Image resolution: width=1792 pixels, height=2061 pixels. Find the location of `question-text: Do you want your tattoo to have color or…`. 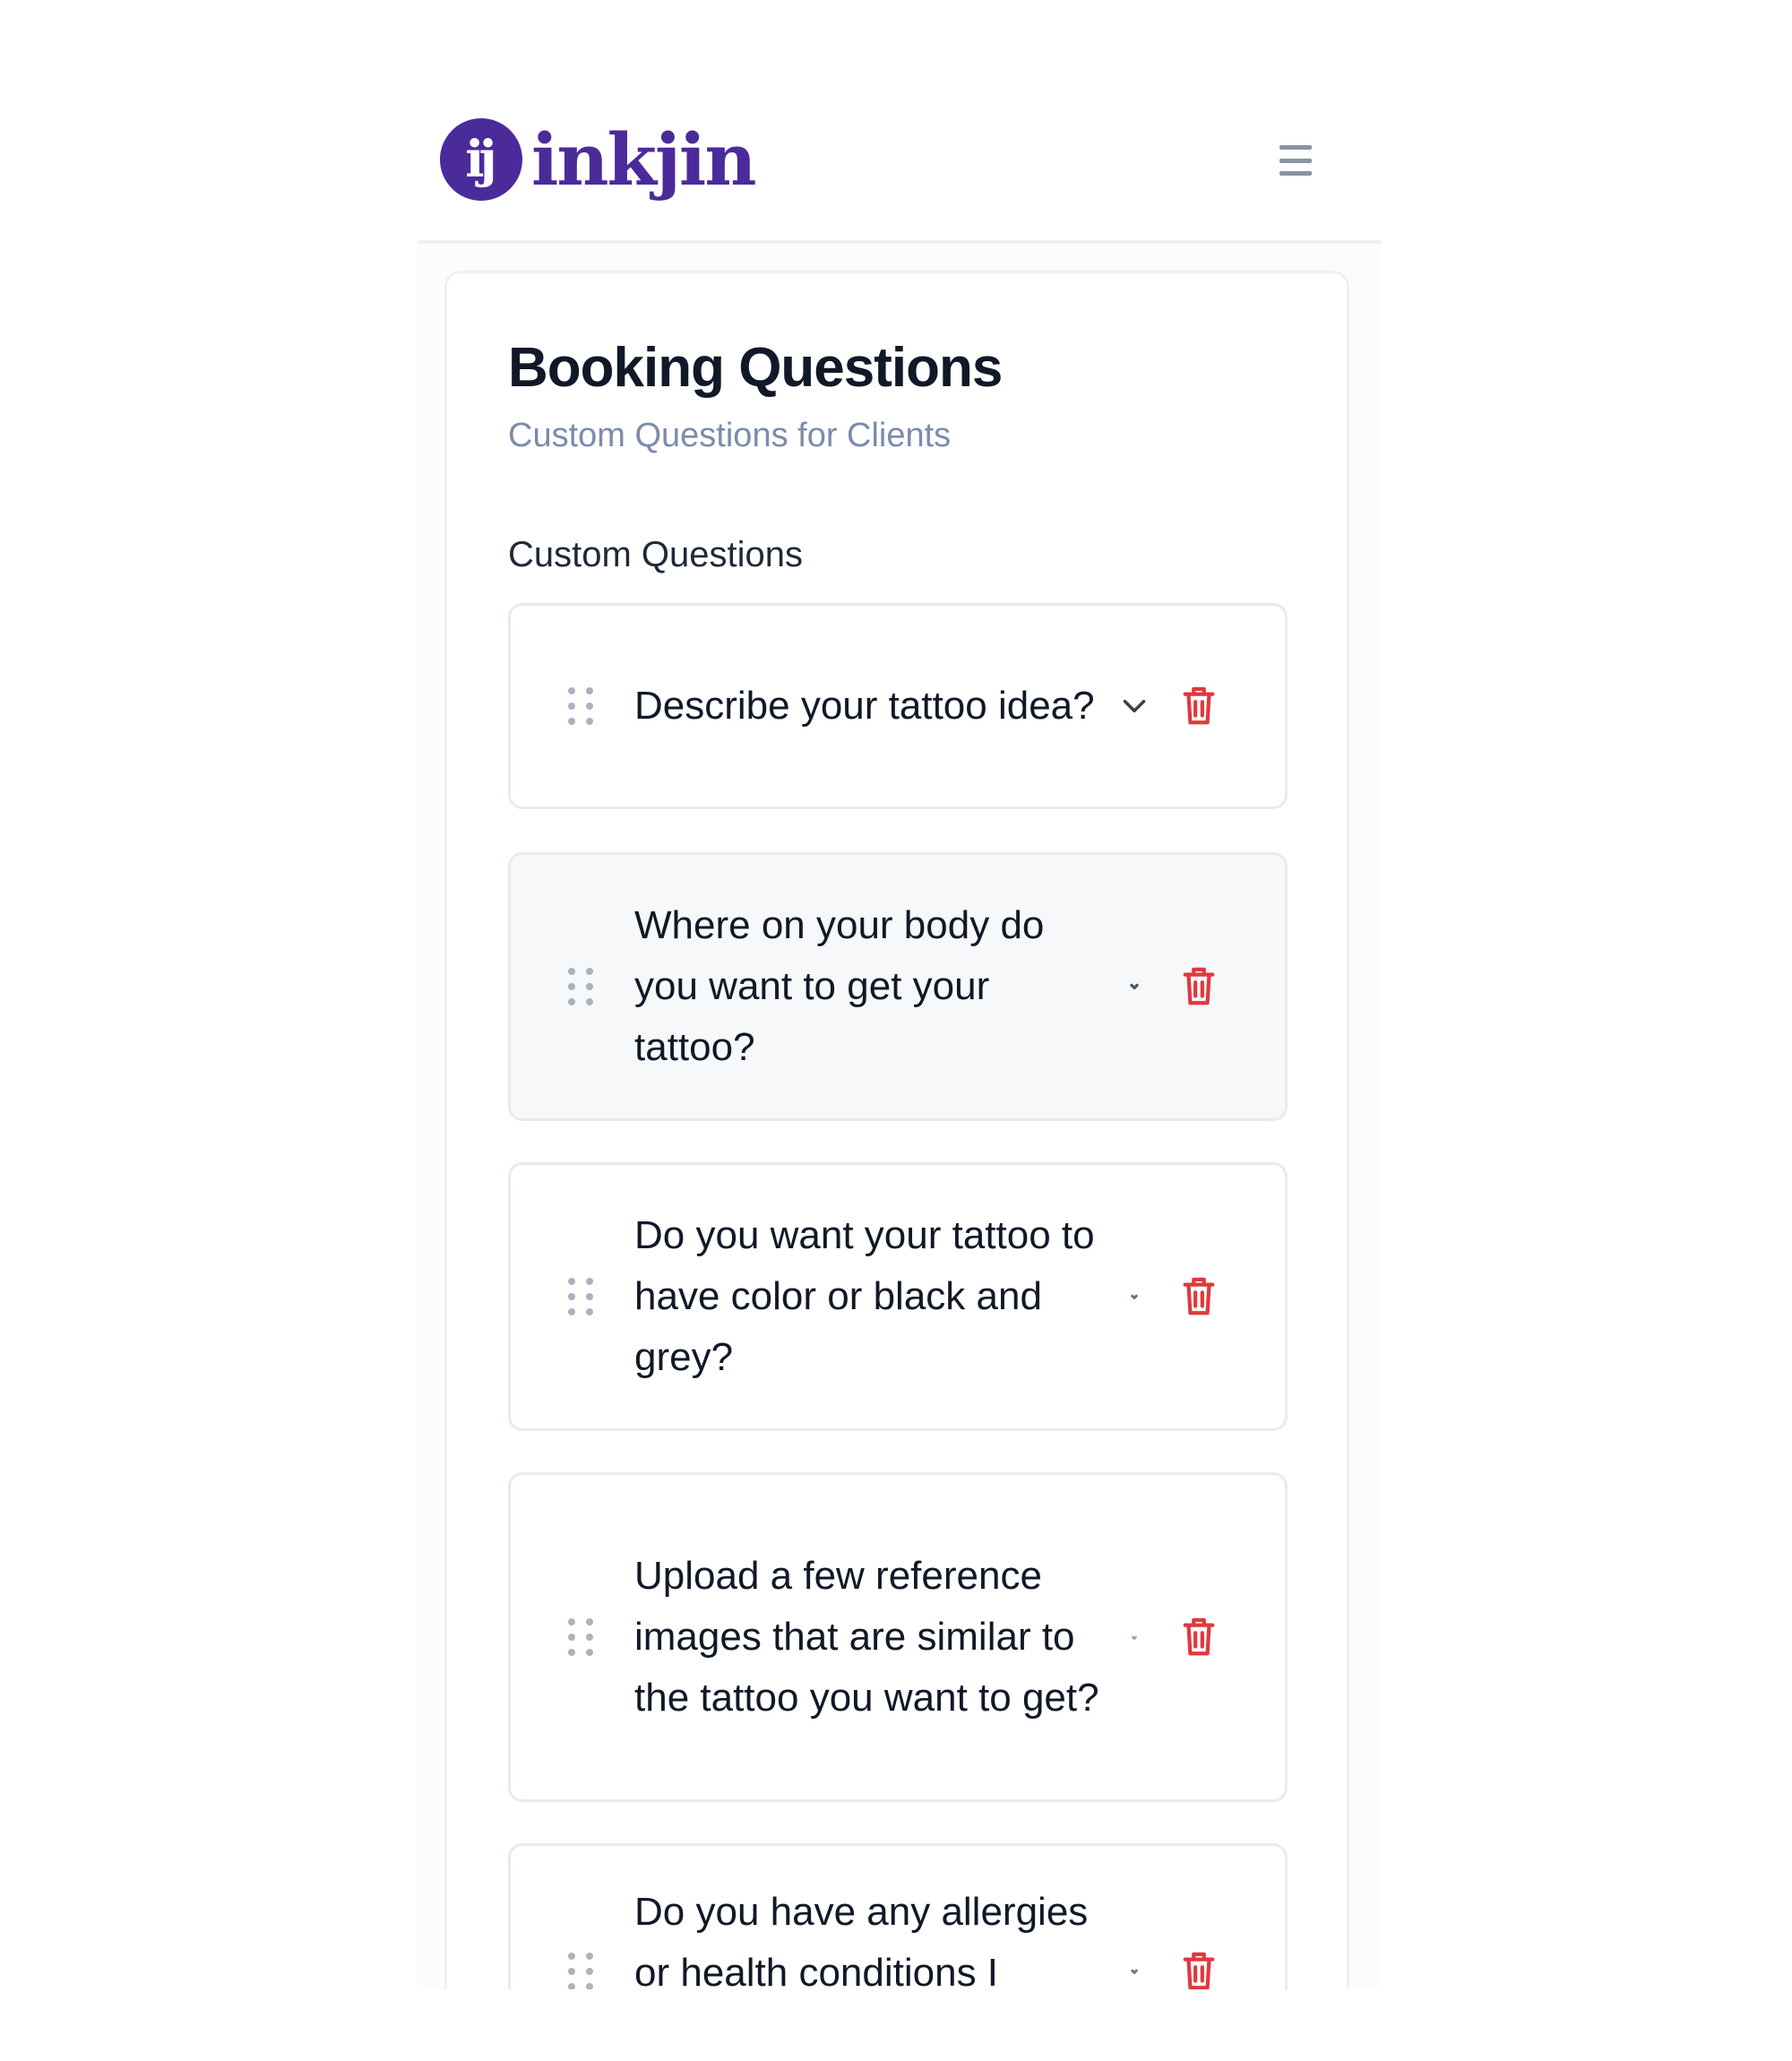

question-text: Do you want your tattoo to have color or… is located at coordinates (864, 1296).